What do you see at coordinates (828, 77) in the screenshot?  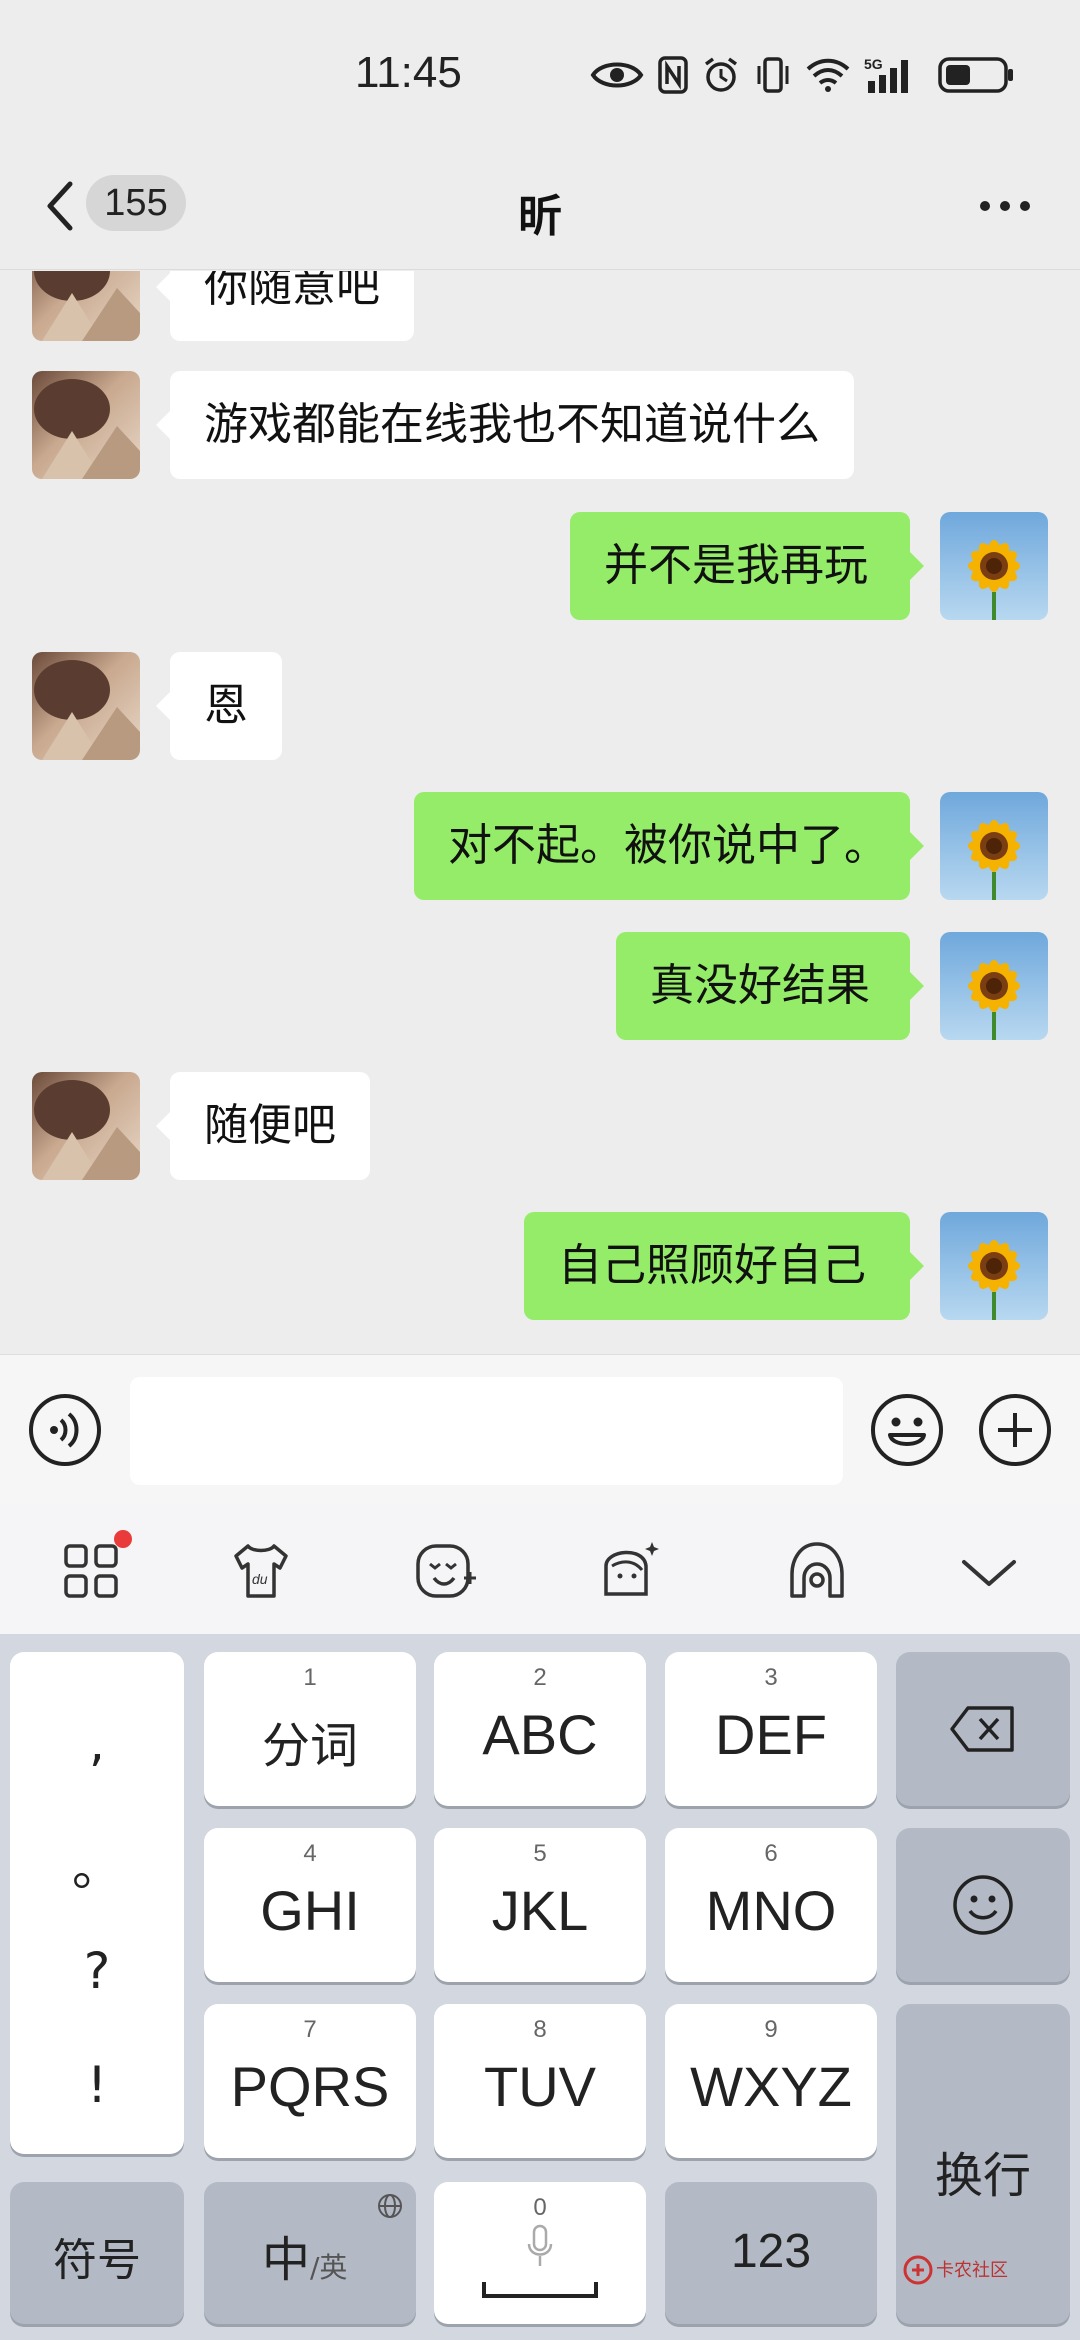 I see `wifi-icon` at bounding box center [828, 77].